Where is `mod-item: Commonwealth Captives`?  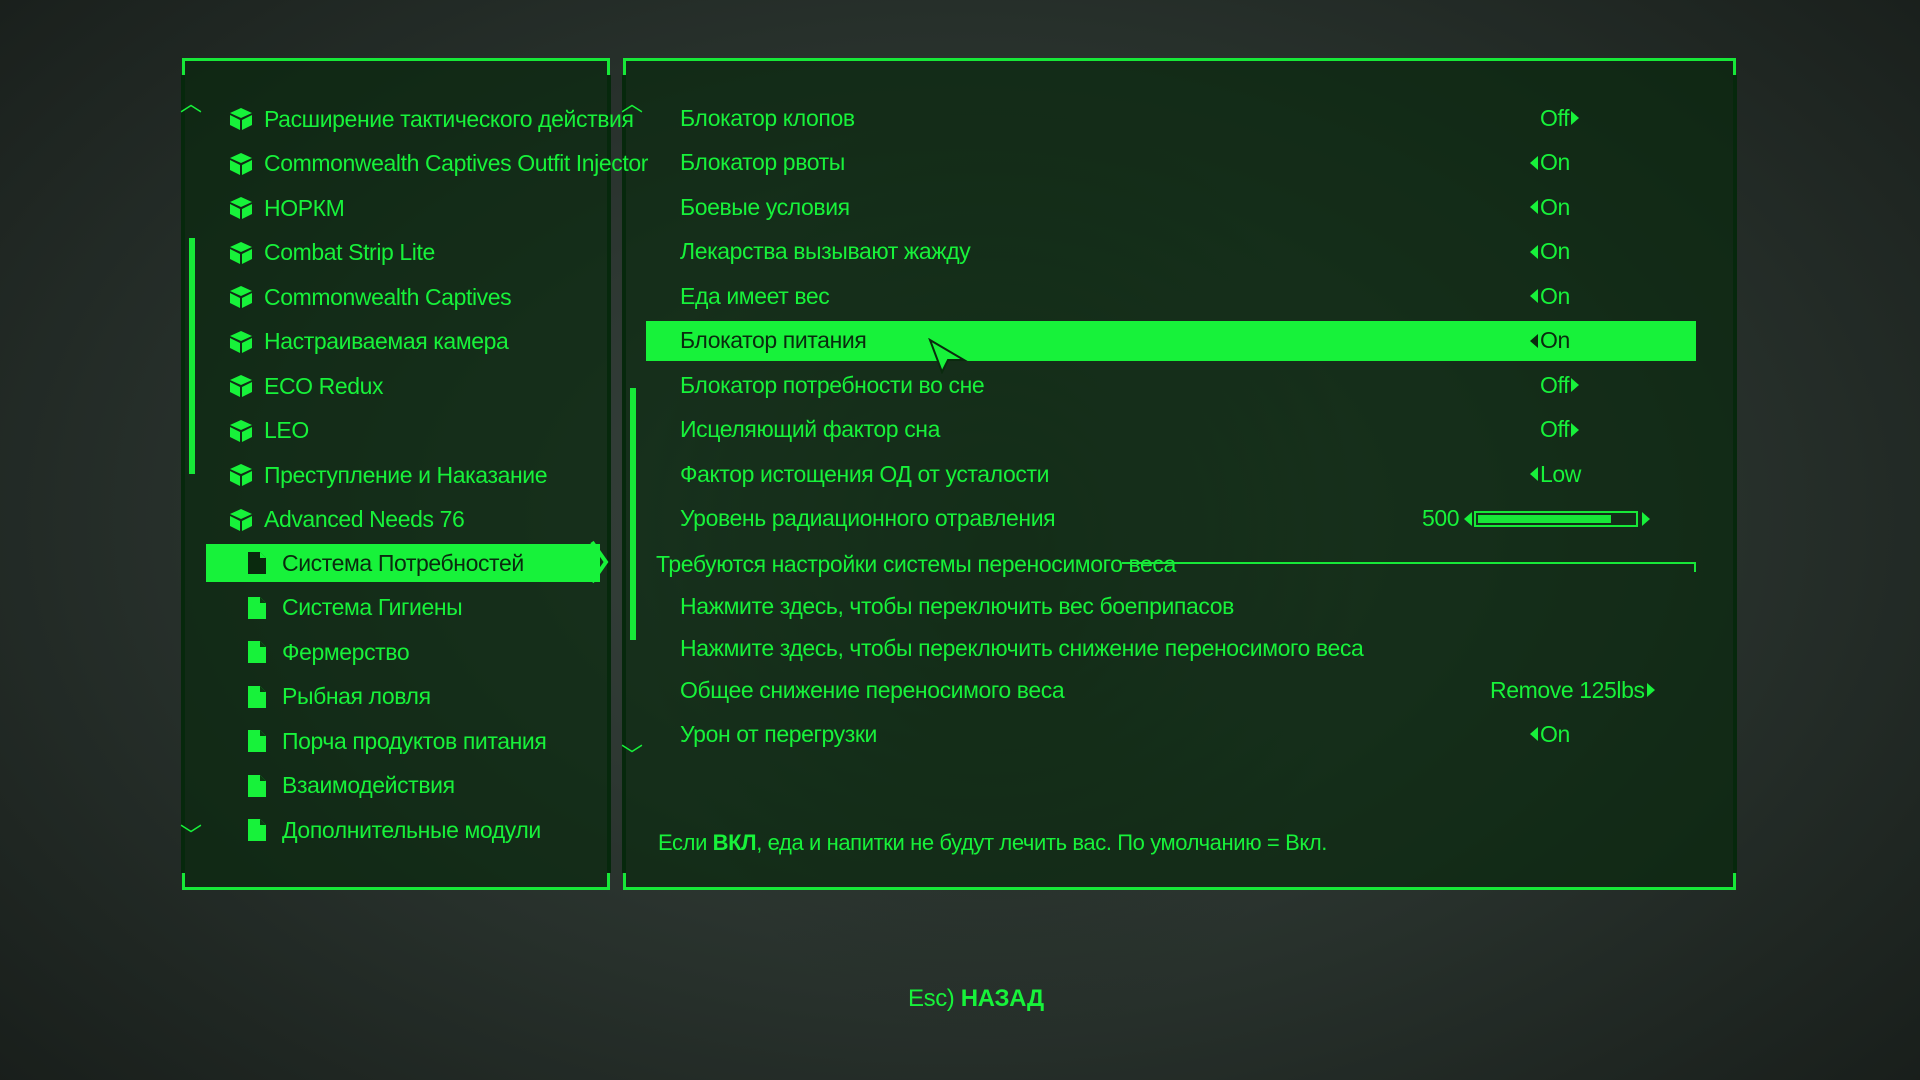 mod-item: Commonwealth Captives is located at coordinates (370, 297).